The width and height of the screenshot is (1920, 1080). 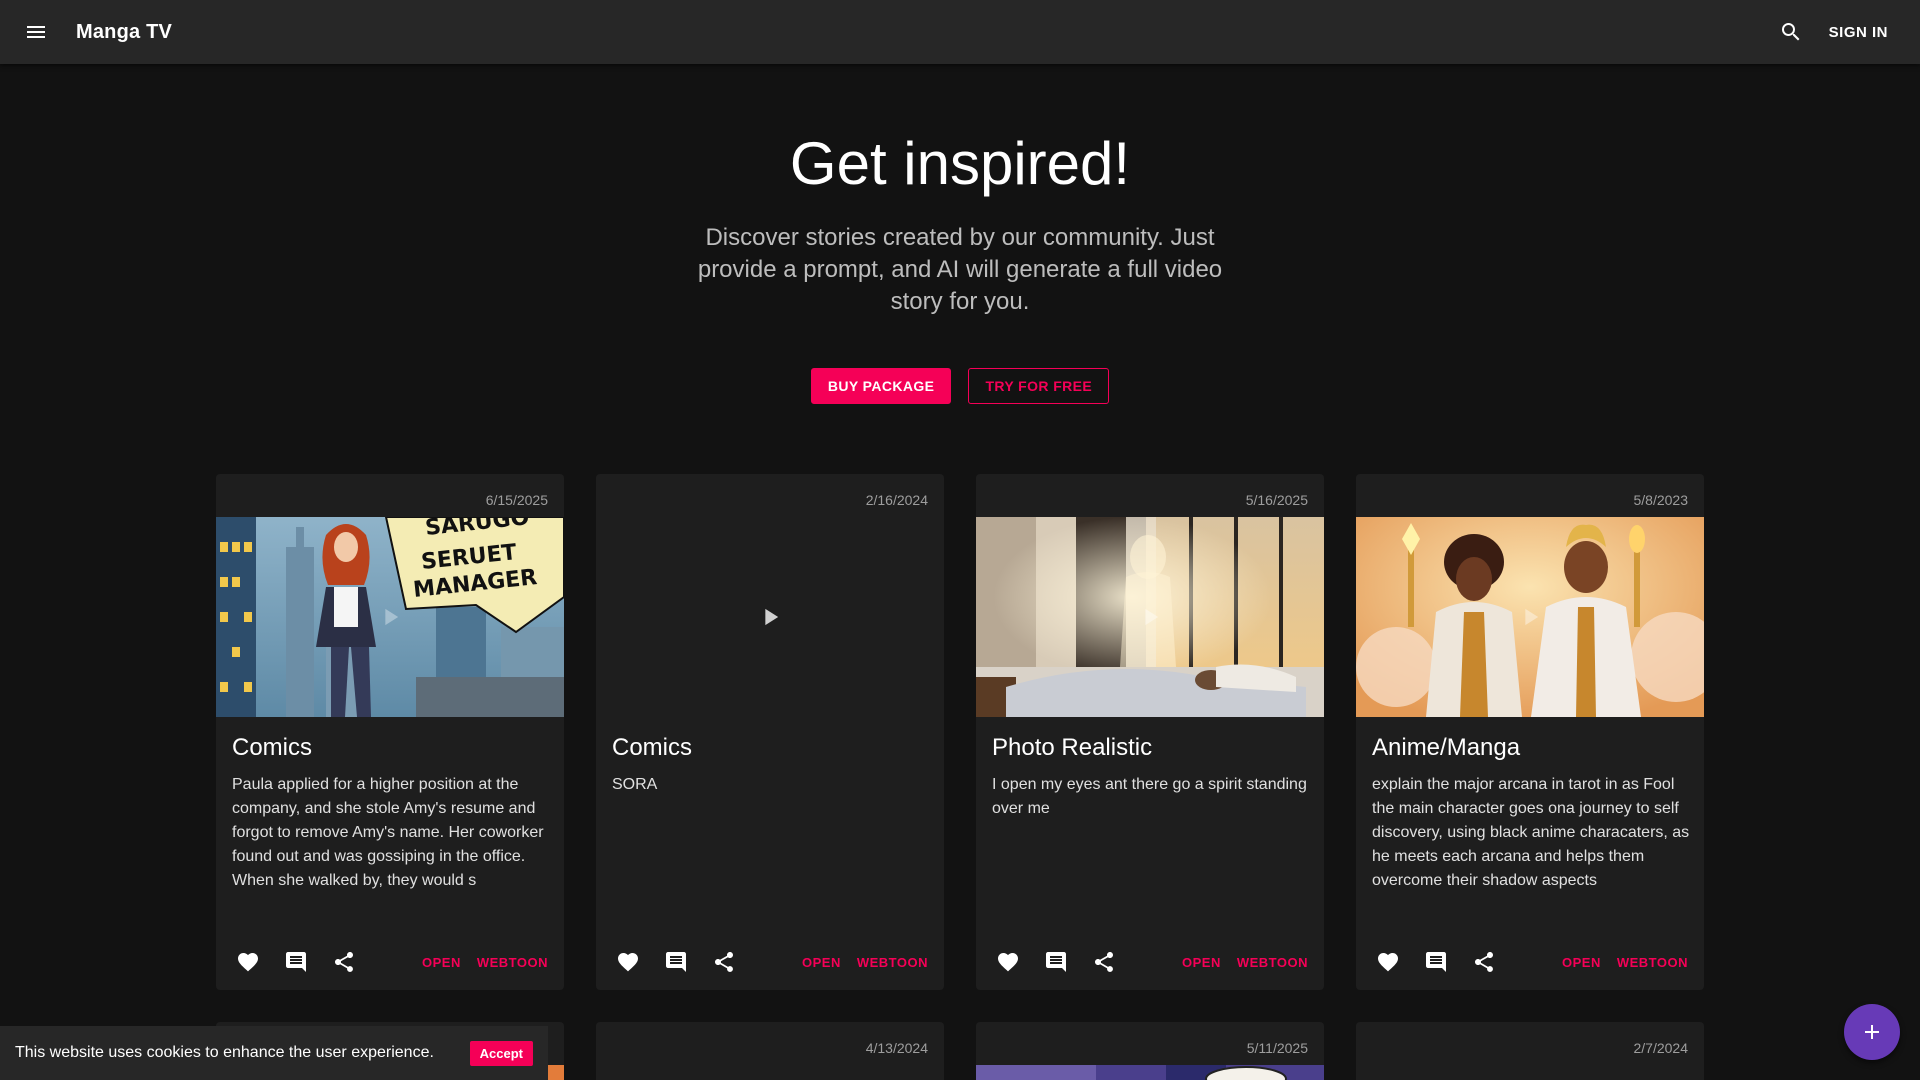 What do you see at coordinates (1446, 747) in the screenshot?
I see `card-title: Anime/Manga` at bounding box center [1446, 747].